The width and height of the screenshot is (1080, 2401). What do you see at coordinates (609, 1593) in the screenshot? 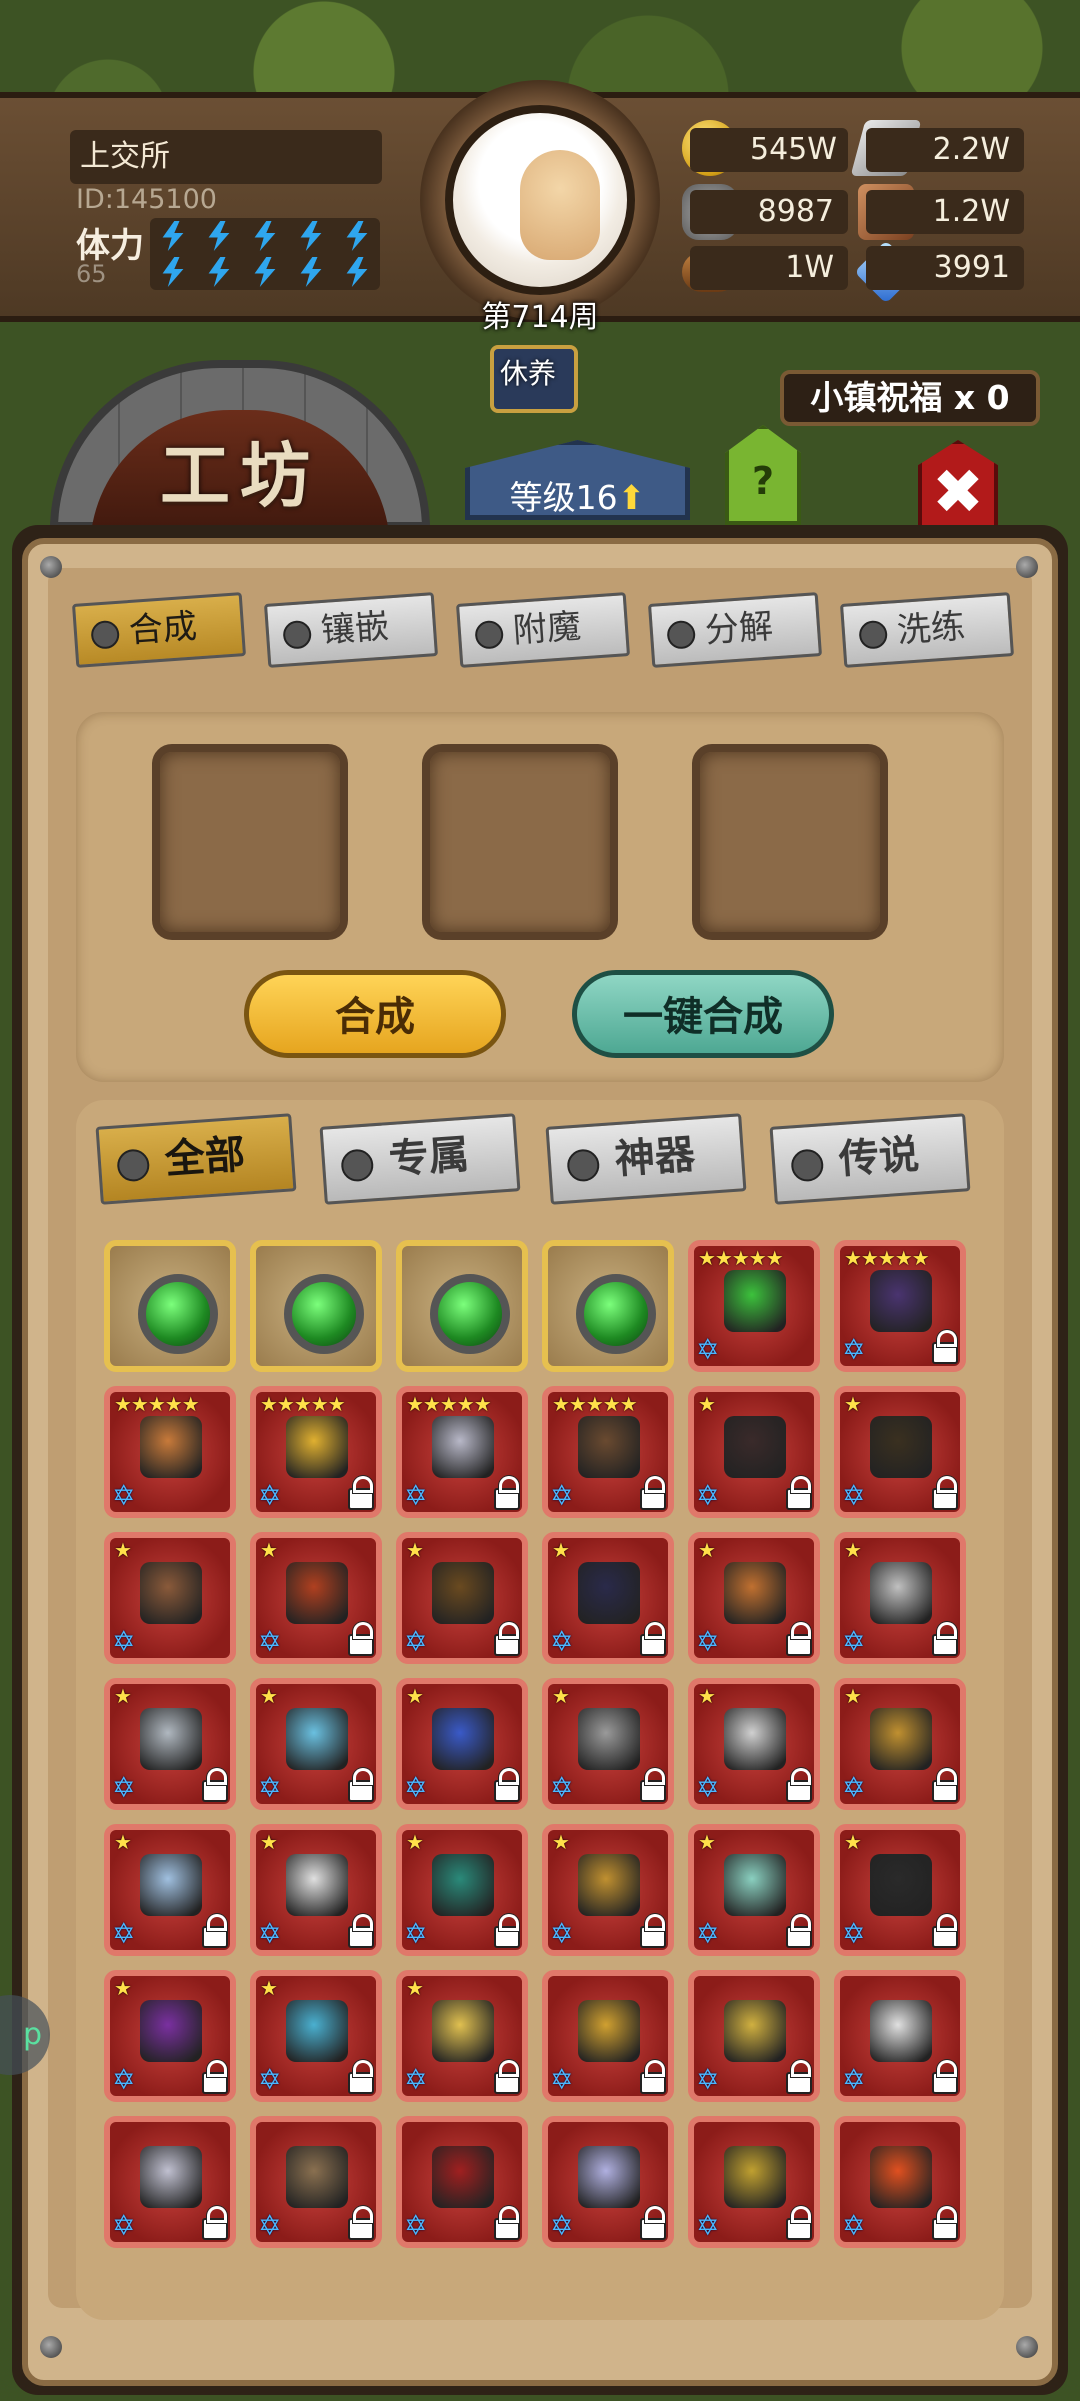
I see `bow-icon` at bounding box center [609, 1593].